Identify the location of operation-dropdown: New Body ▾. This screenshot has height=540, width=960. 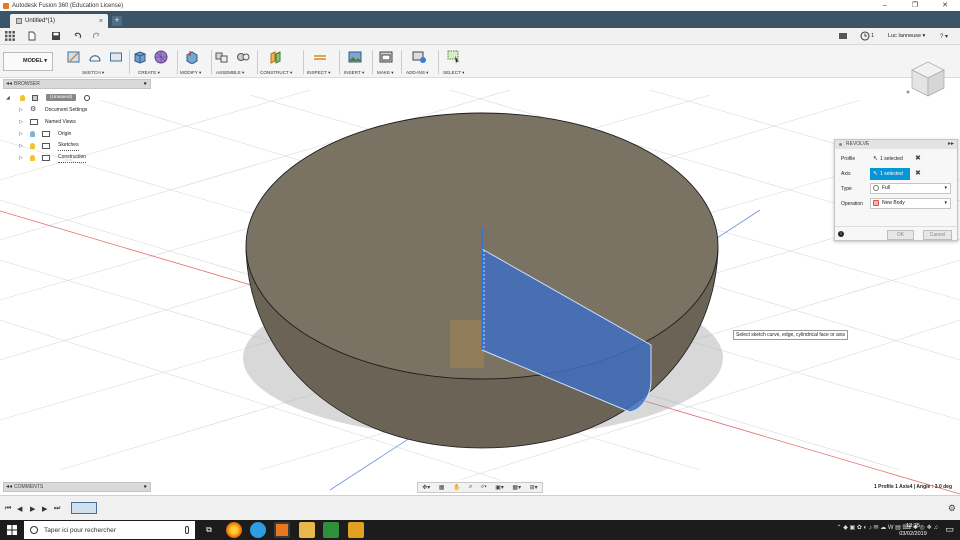
(910, 203).